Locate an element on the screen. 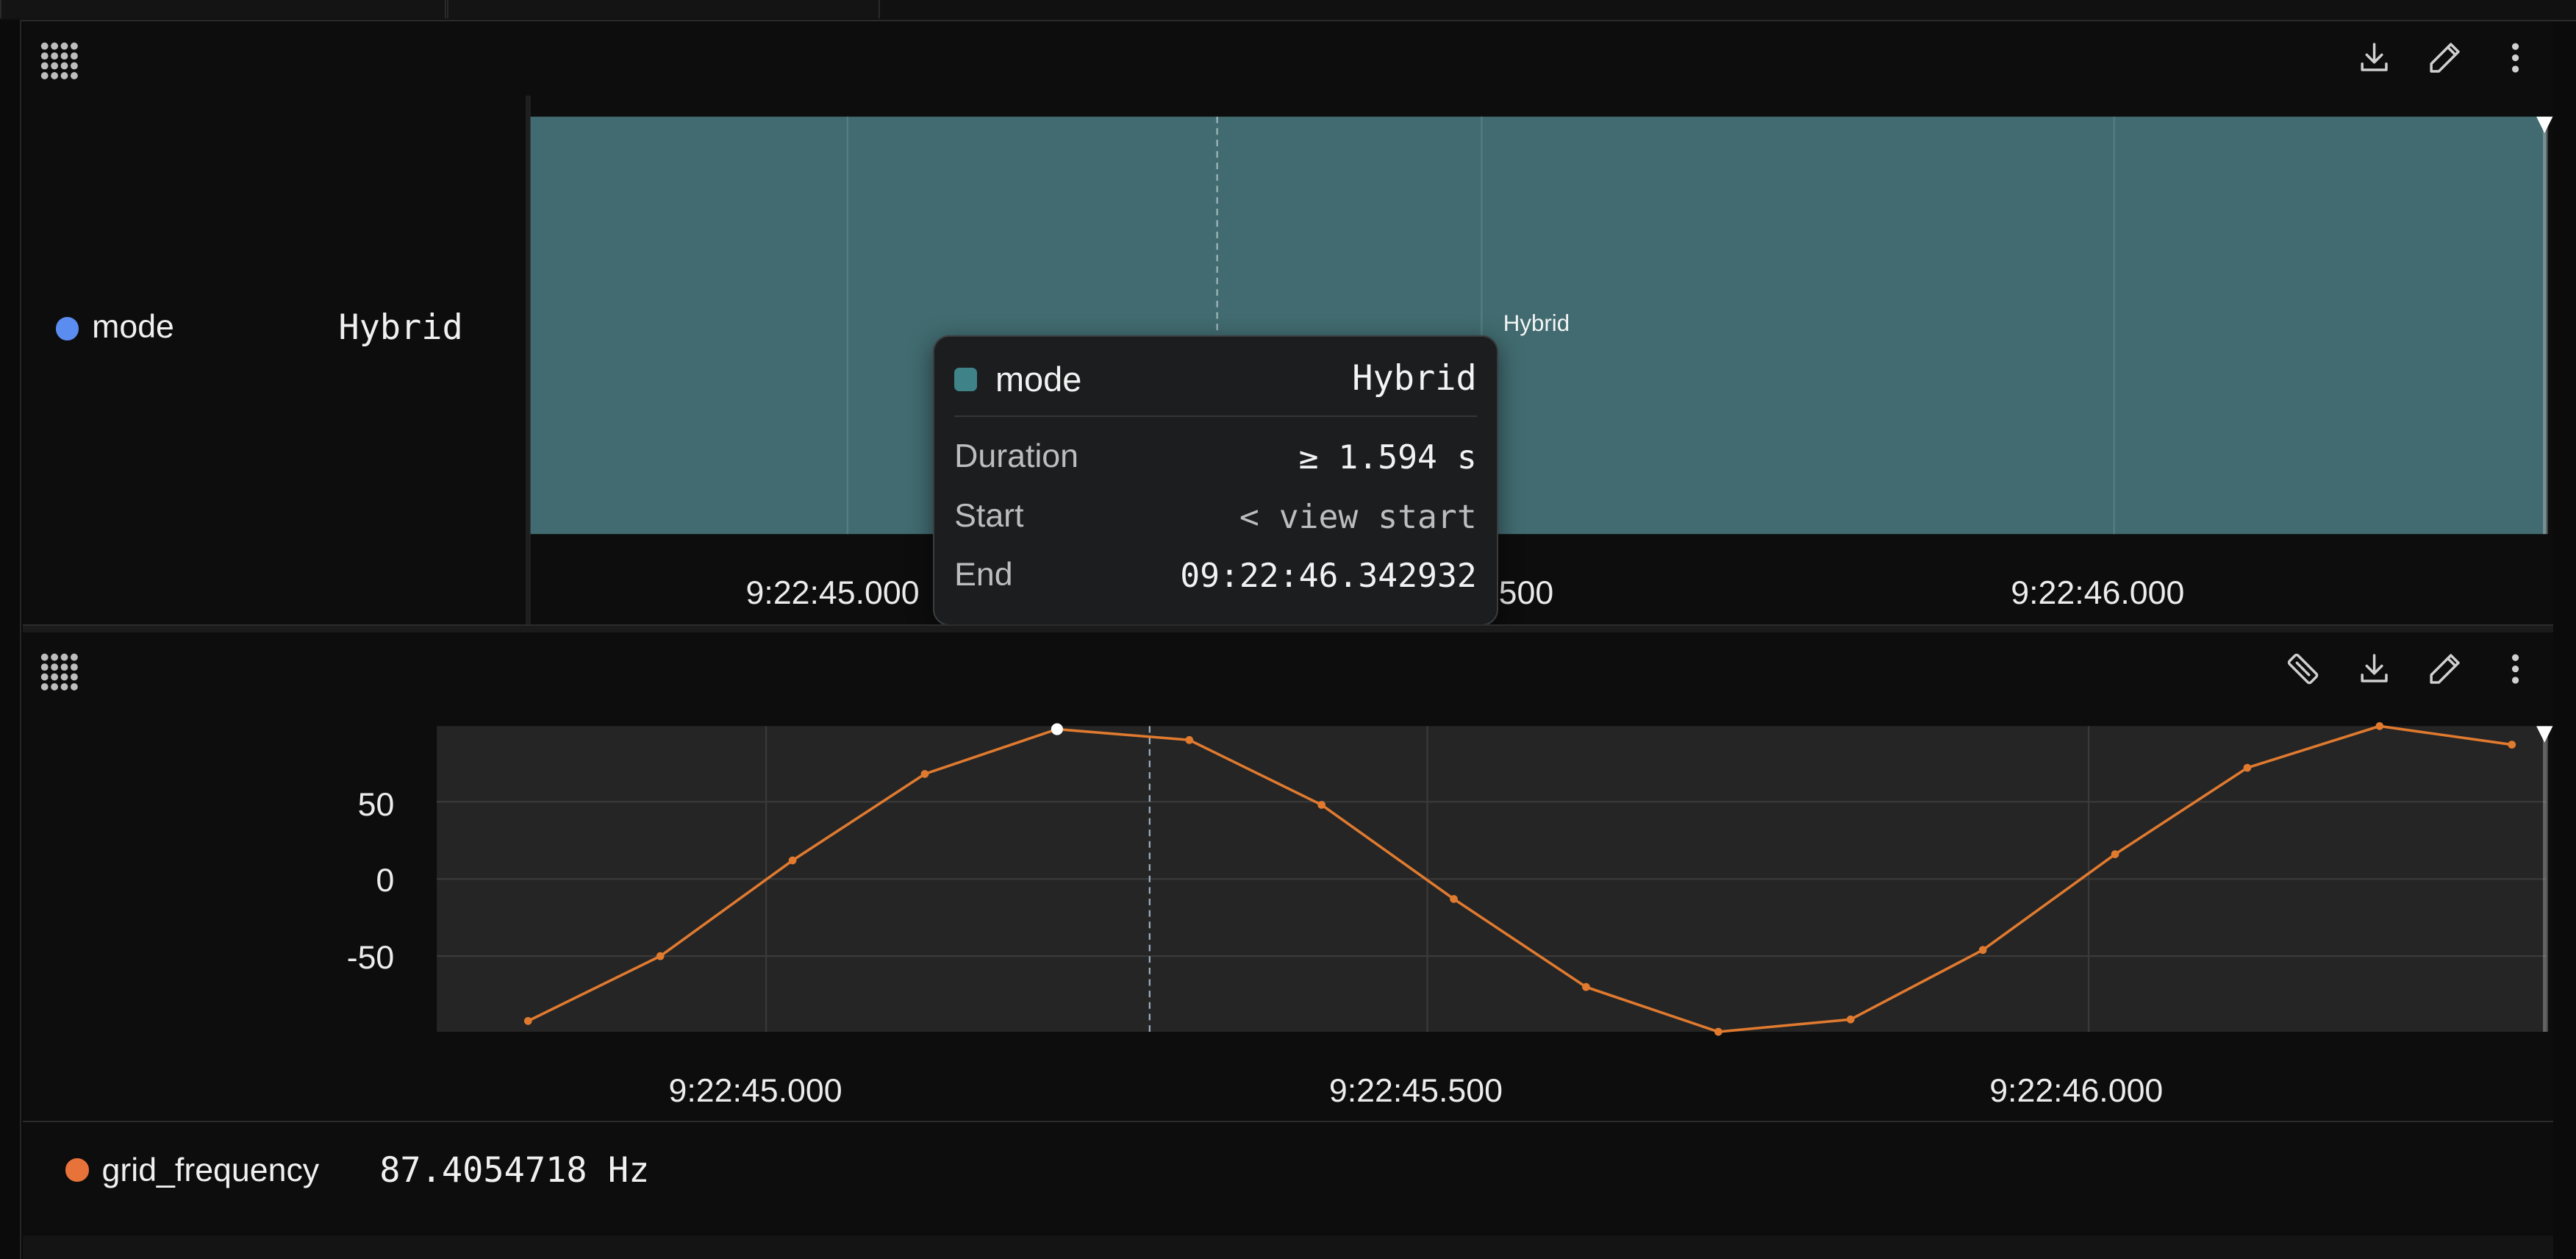  tooltip-value: ≥ 1.594 s is located at coordinates (1387, 457).